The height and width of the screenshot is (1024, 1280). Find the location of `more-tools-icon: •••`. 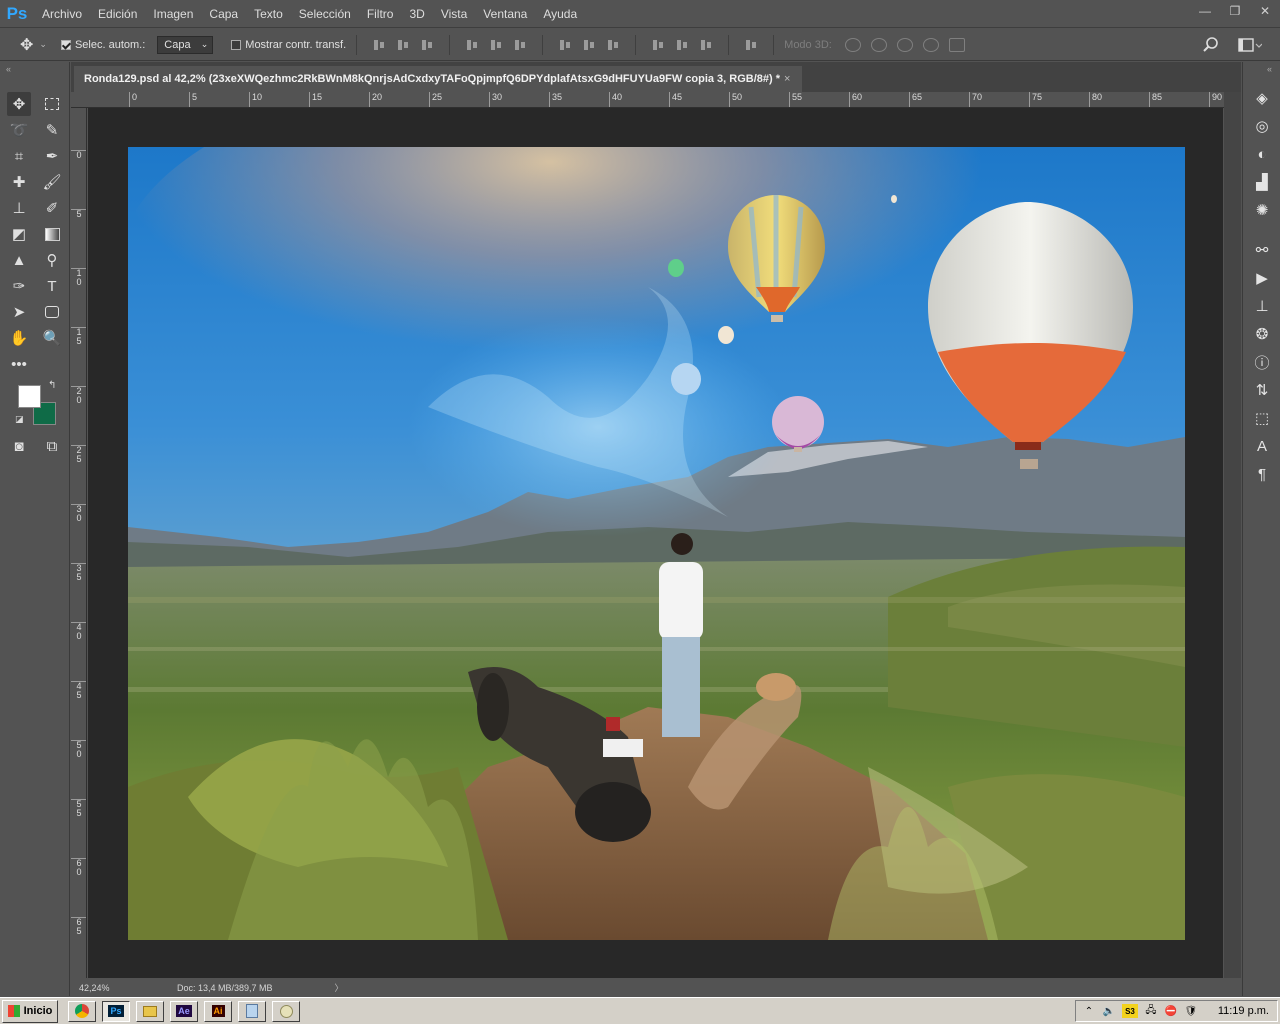

more-tools-icon: ••• is located at coordinates (19, 364).